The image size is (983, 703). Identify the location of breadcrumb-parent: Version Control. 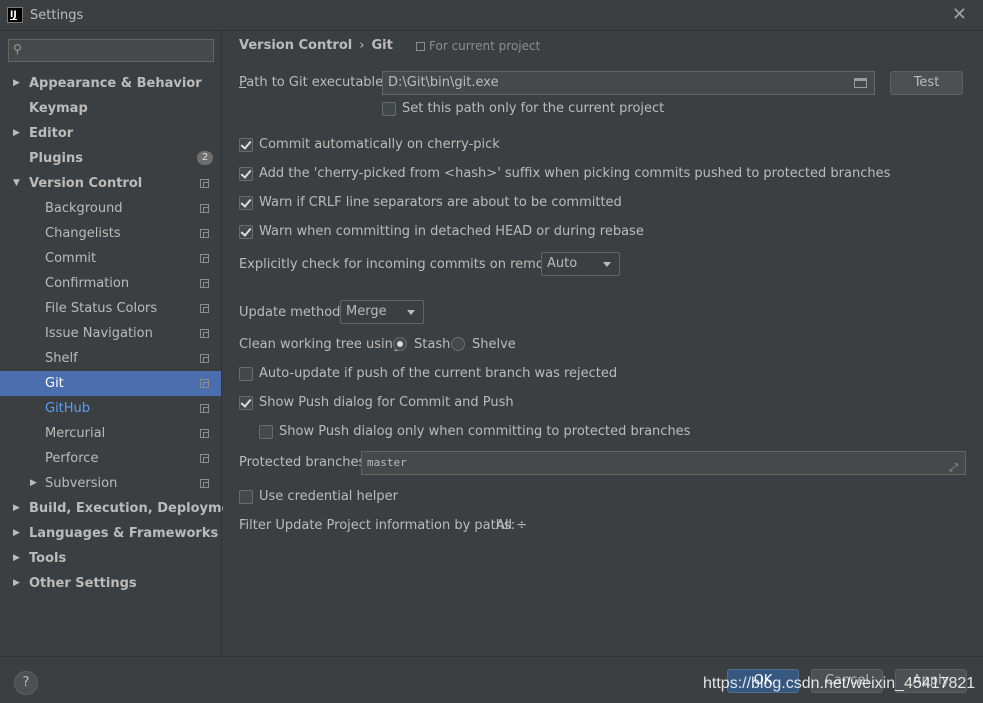
(295, 45).